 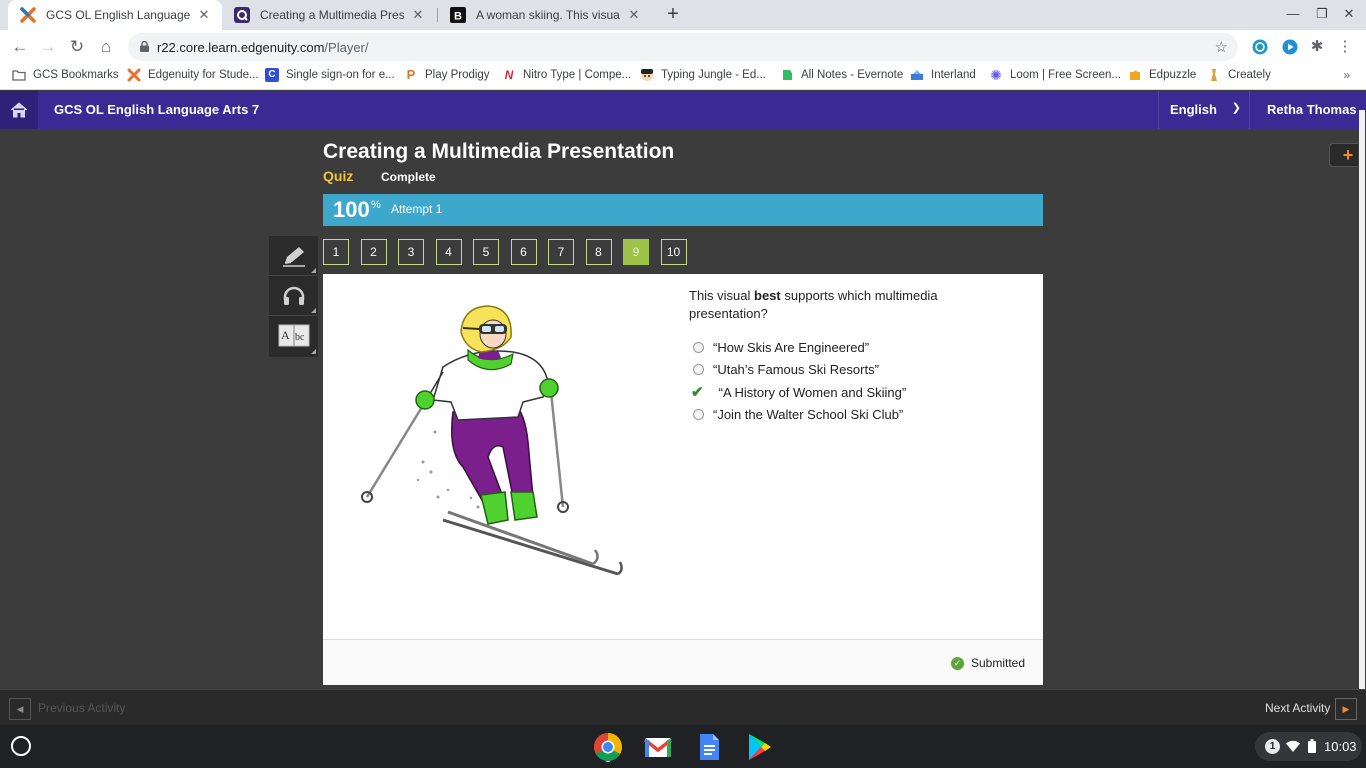 I want to click on docs-icon, so click(x=709, y=747).